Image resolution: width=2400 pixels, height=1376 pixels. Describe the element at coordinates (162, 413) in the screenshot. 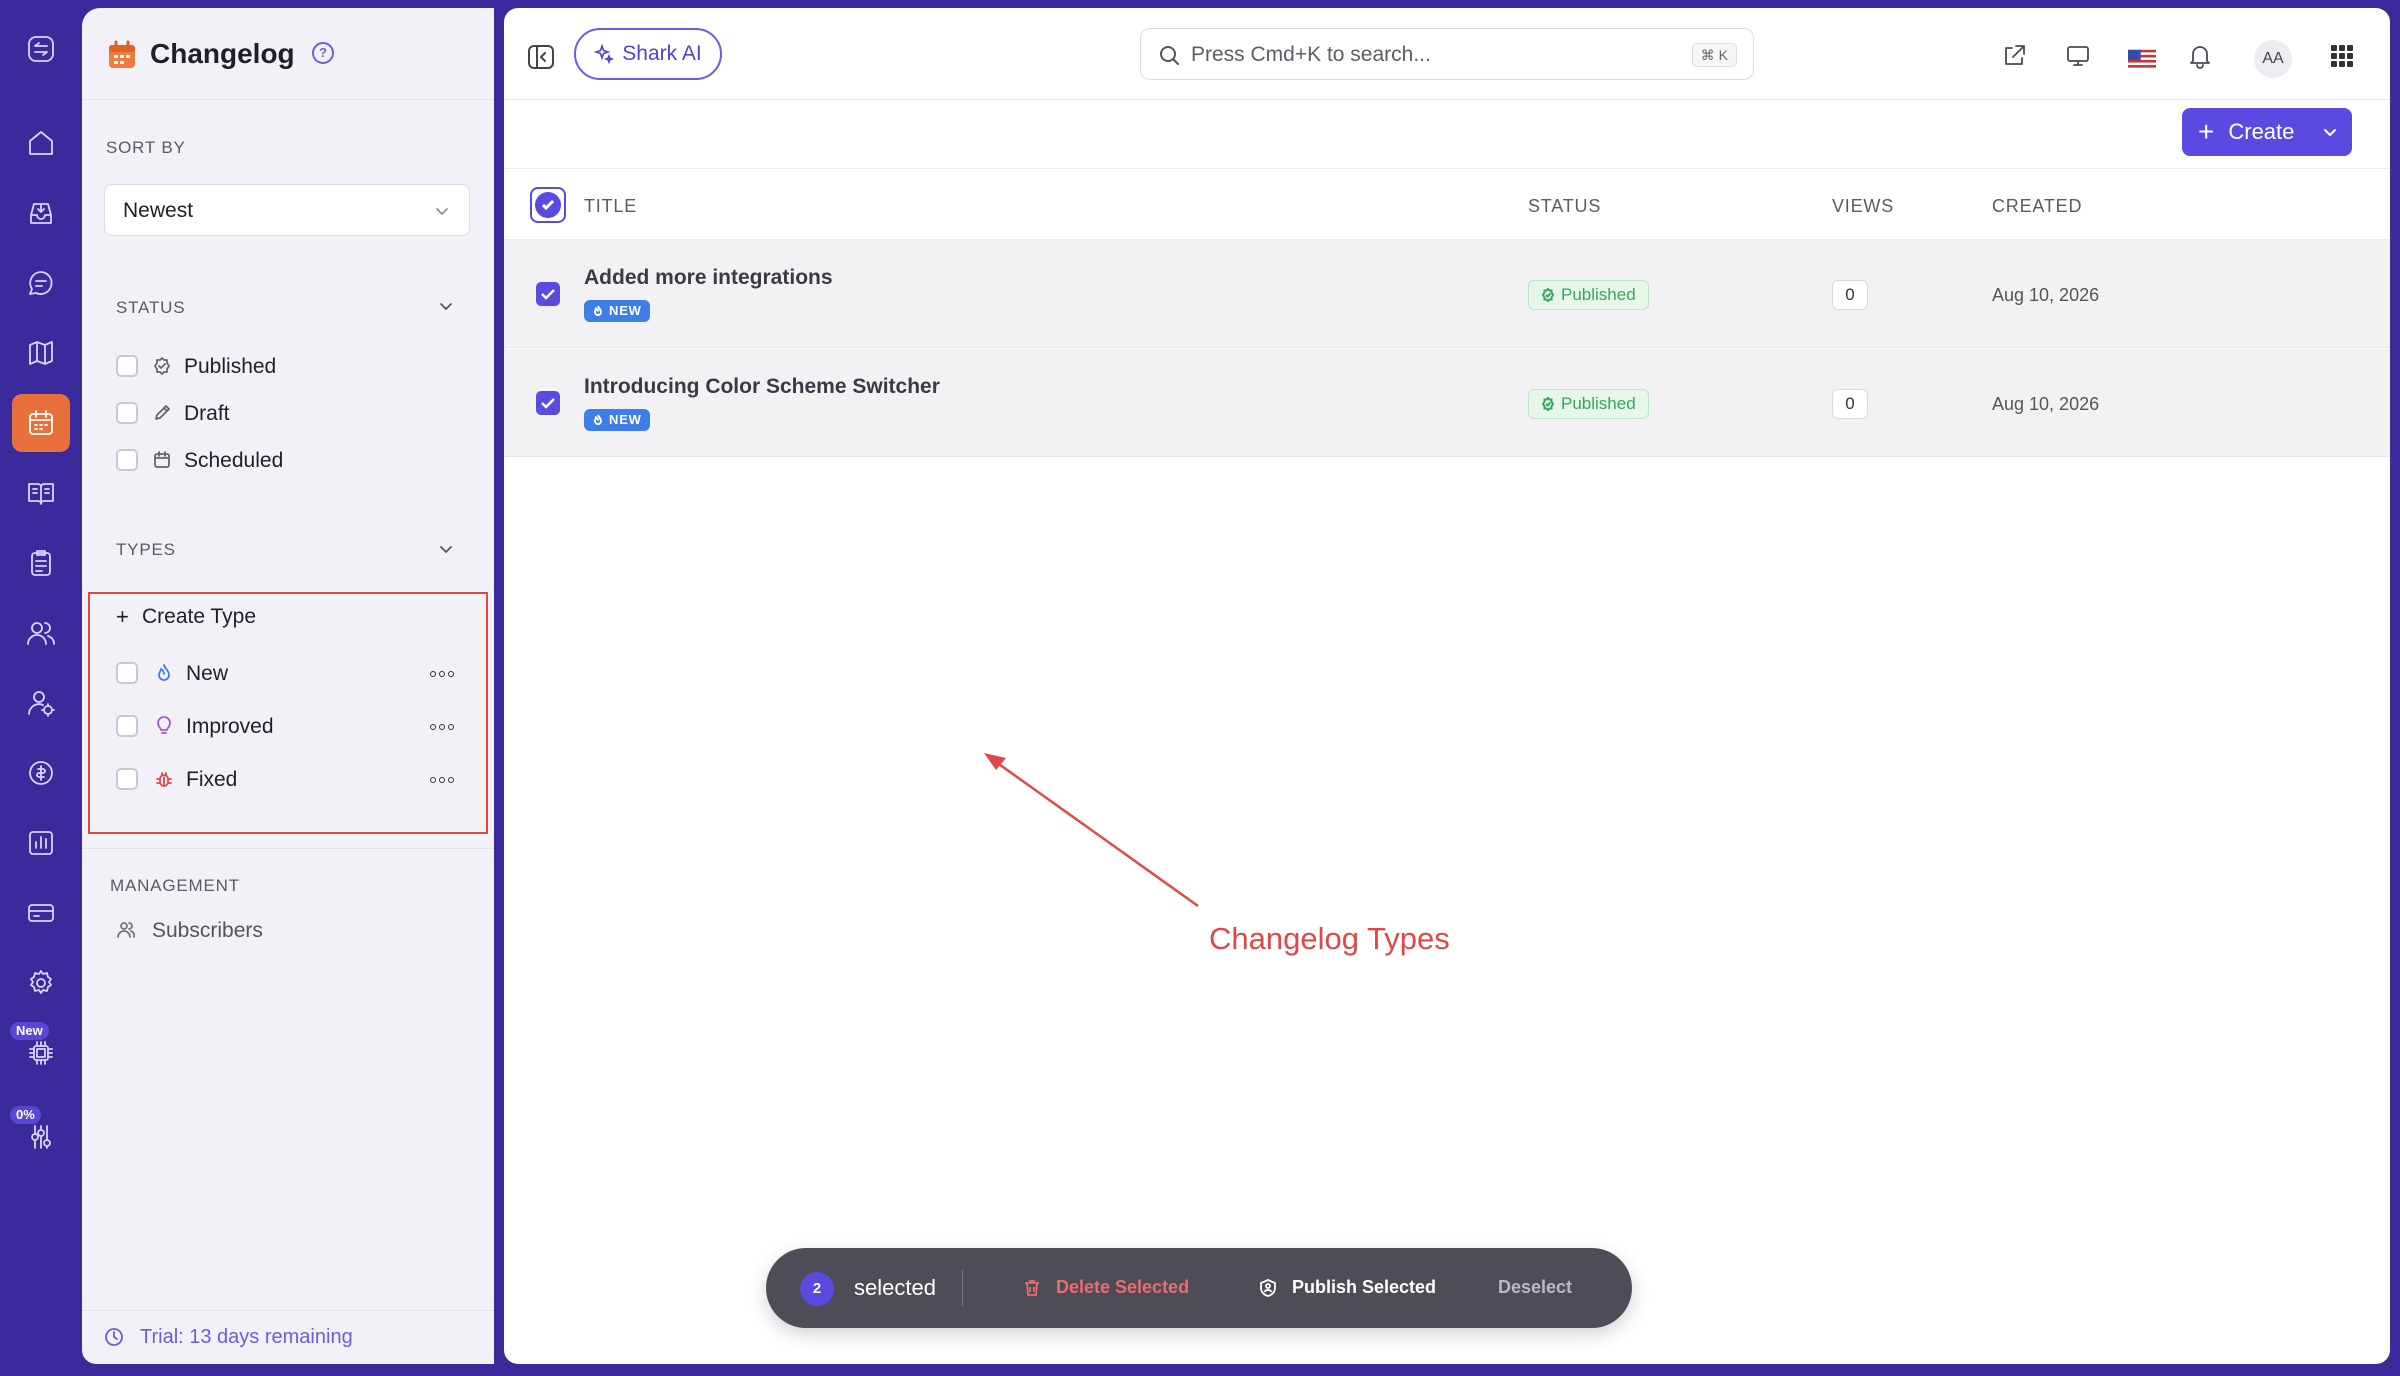

I see `pencil-icon` at that location.